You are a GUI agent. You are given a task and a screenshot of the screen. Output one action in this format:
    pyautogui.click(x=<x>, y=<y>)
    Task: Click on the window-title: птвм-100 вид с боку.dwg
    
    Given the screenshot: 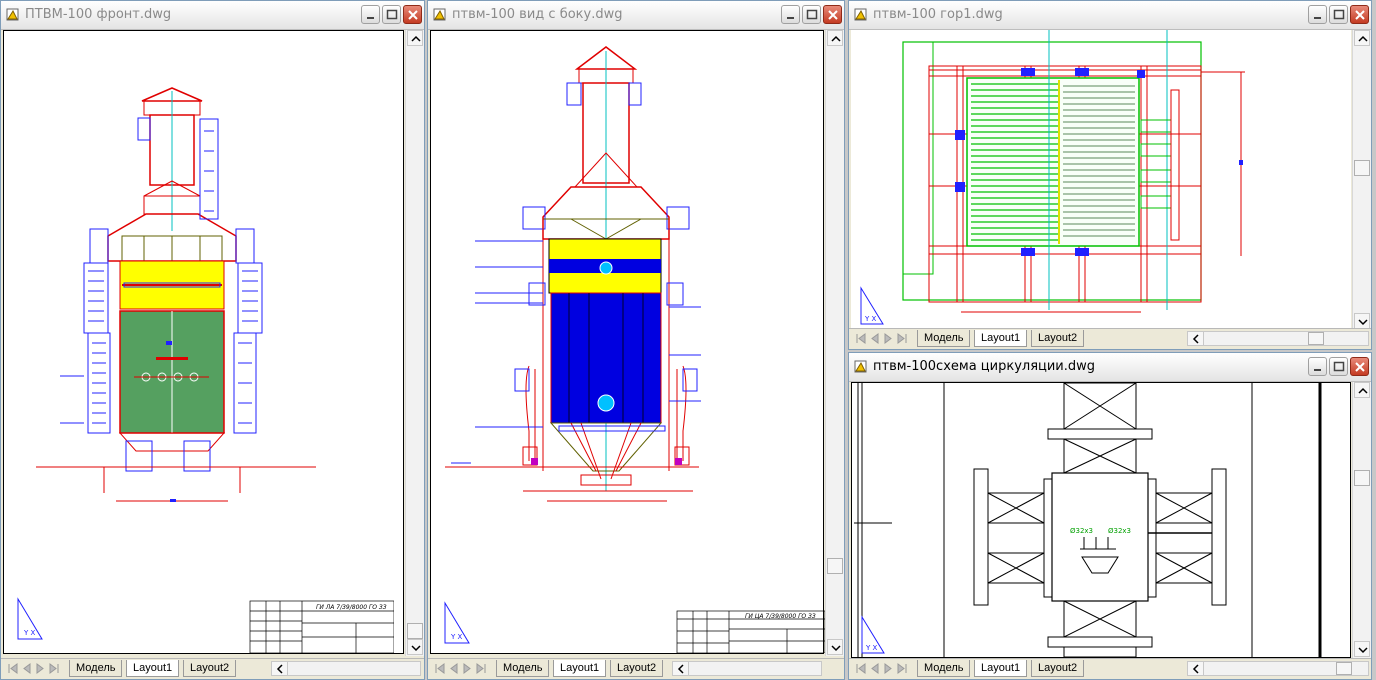 What is the action you would take?
    pyautogui.click(x=537, y=14)
    